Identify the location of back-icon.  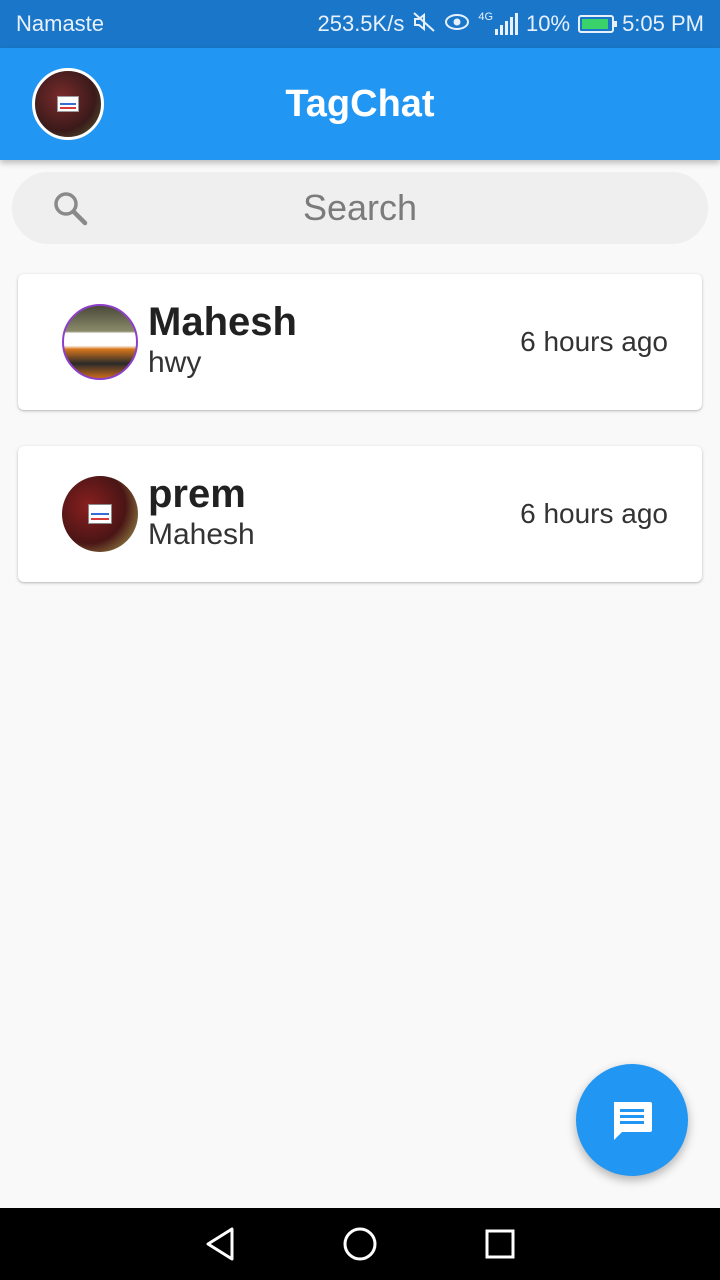
(220, 1244).